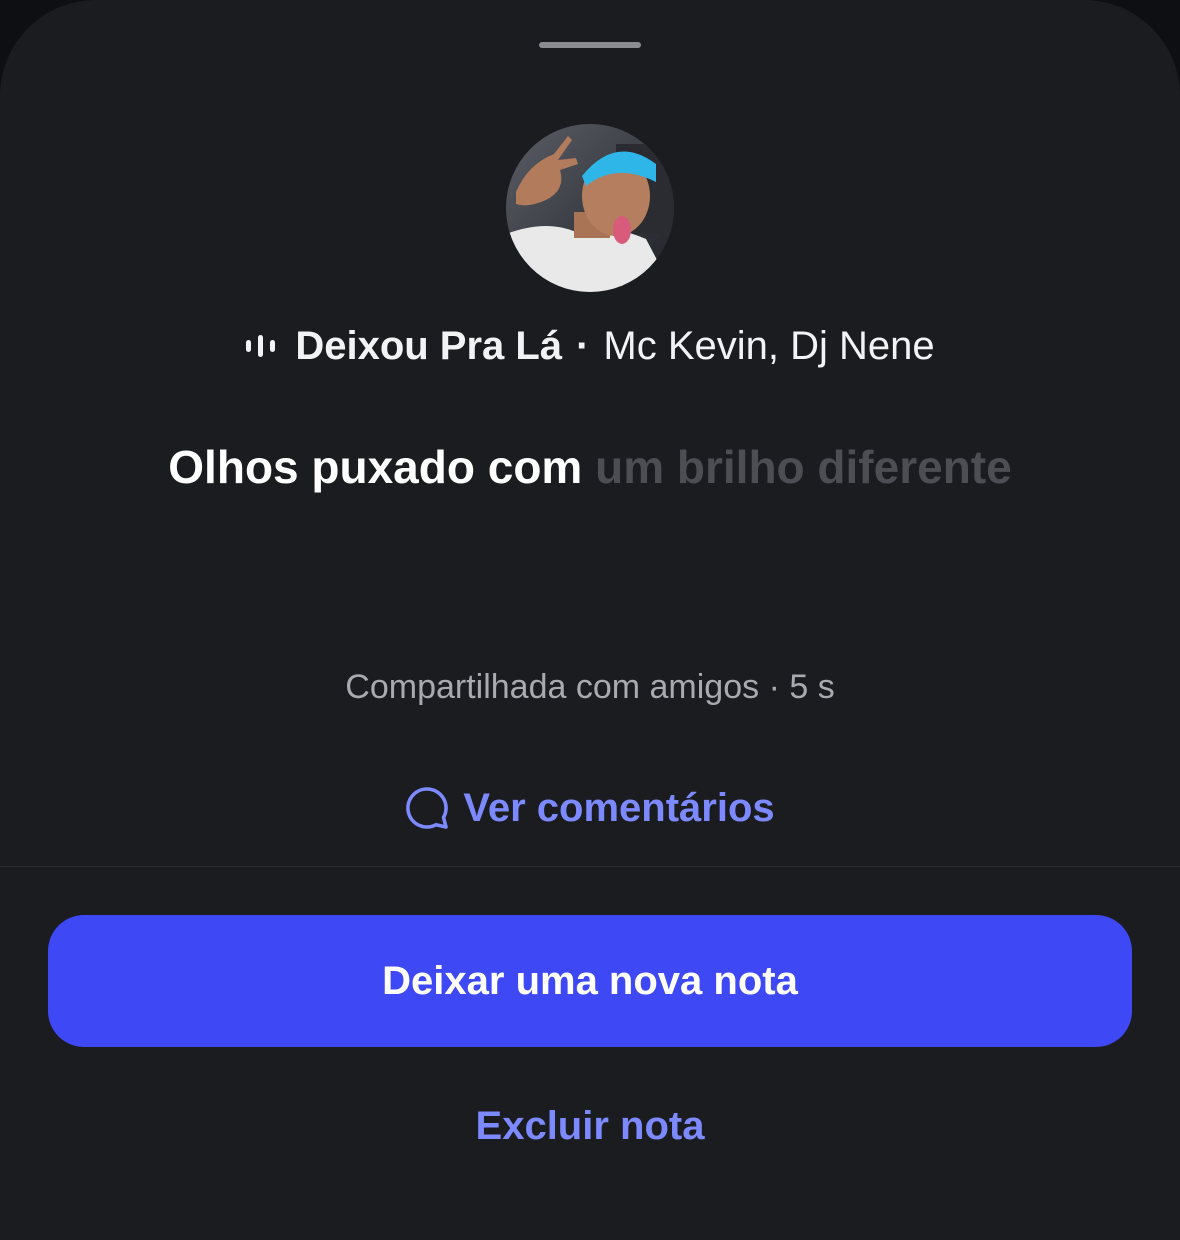  Describe the element at coordinates (590, 1126) in the screenshot. I see `delete-note-button: Excluir nota` at that location.